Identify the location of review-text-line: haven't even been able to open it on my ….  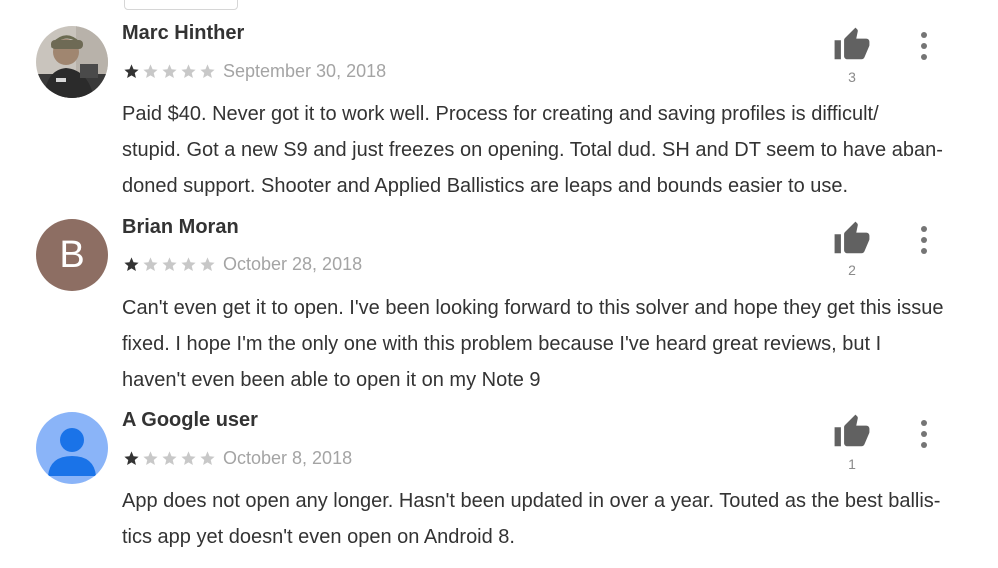
(331, 380).